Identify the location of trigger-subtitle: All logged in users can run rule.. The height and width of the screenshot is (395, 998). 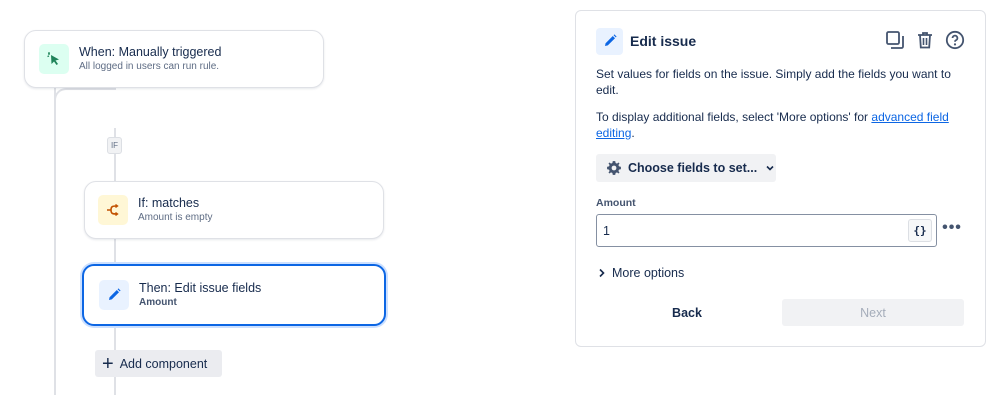
(149, 66).